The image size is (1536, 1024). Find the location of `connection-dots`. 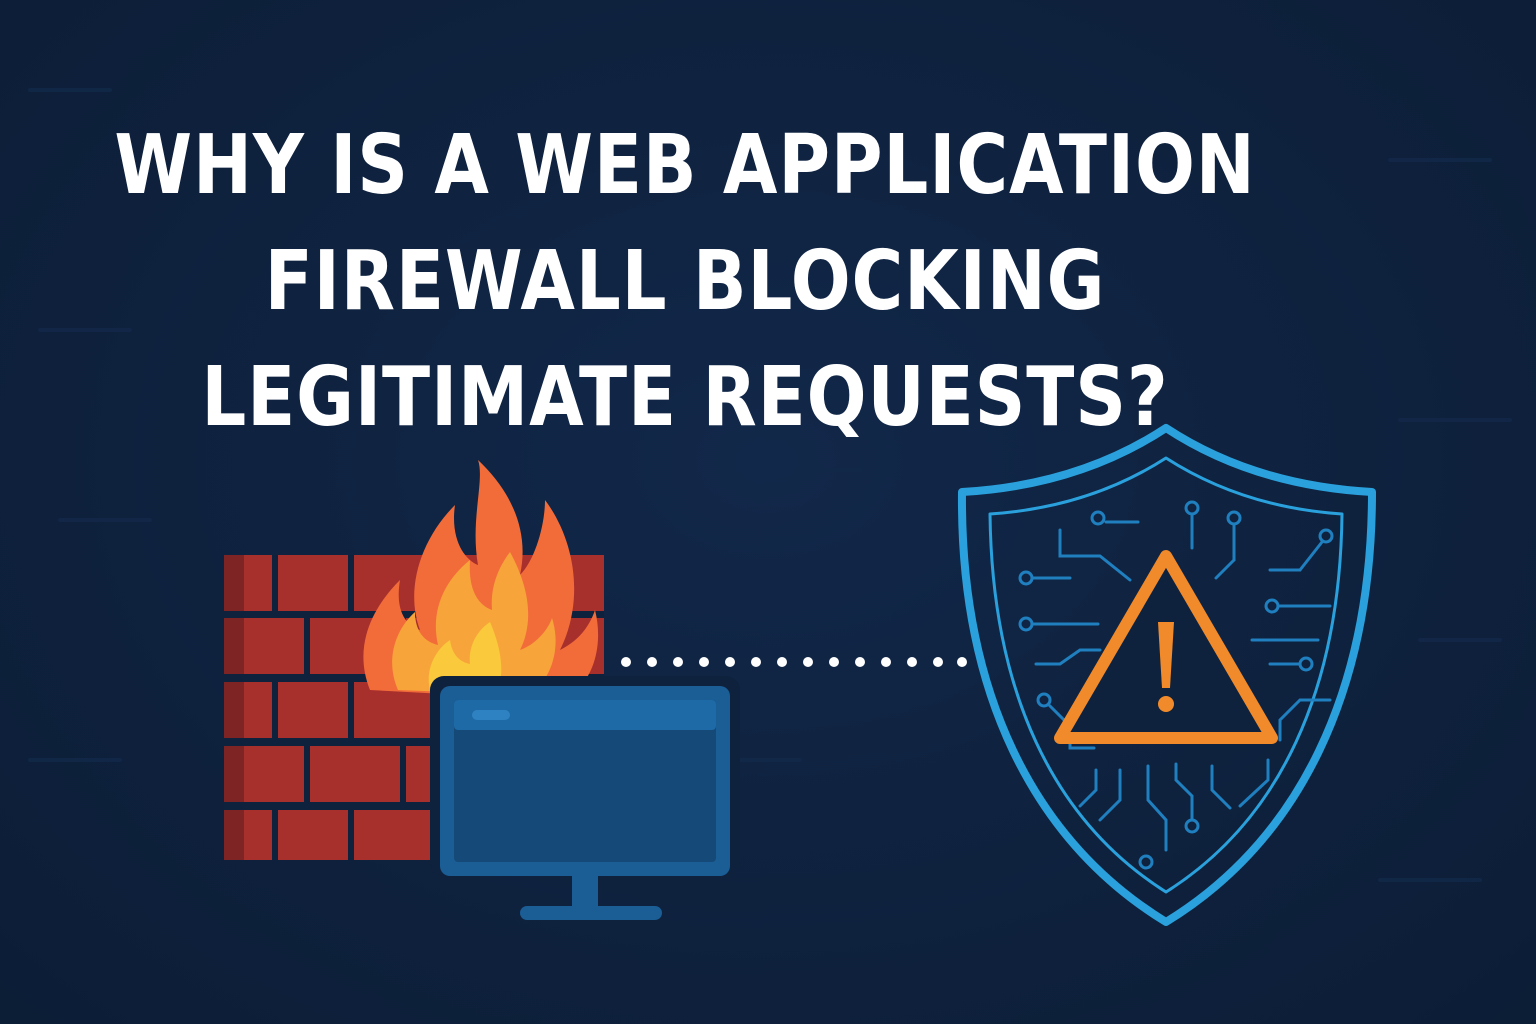

connection-dots is located at coordinates (794, 662).